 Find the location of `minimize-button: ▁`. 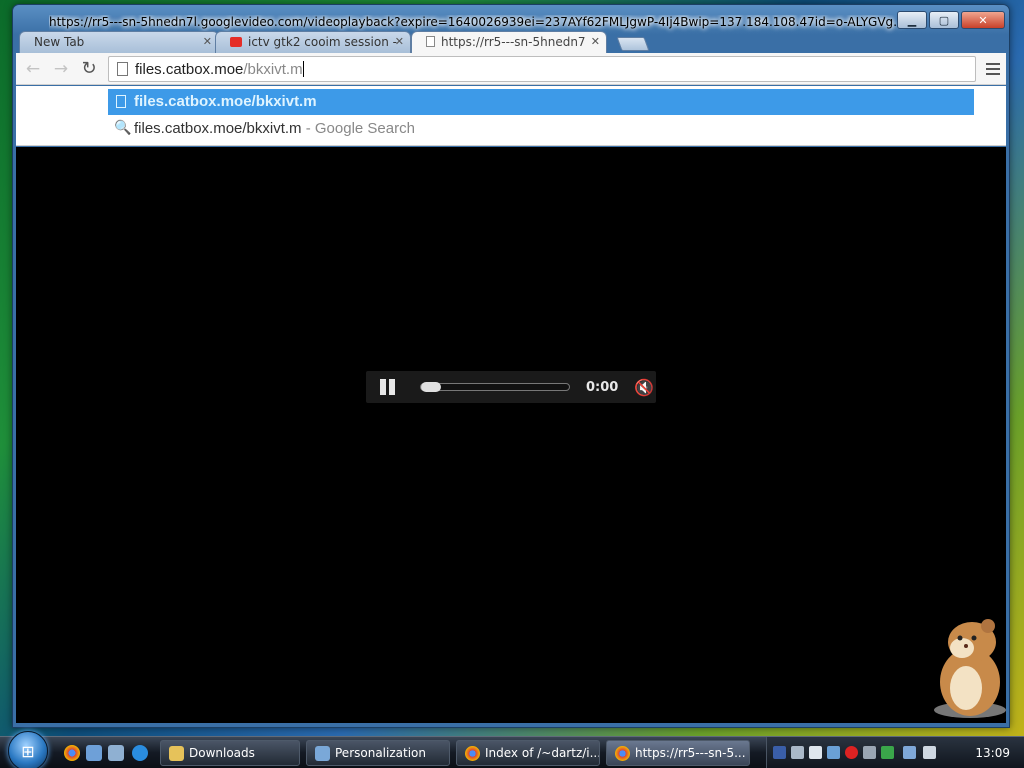

minimize-button: ▁ is located at coordinates (912, 20).